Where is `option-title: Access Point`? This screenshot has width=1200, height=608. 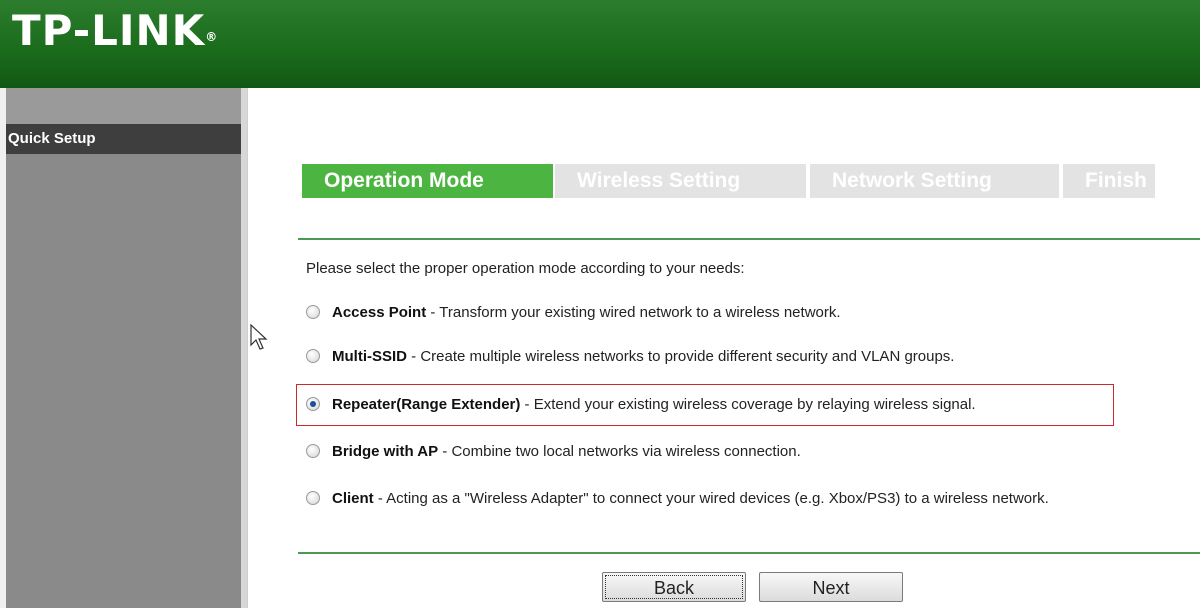
option-title: Access Point is located at coordinates (379, 312).